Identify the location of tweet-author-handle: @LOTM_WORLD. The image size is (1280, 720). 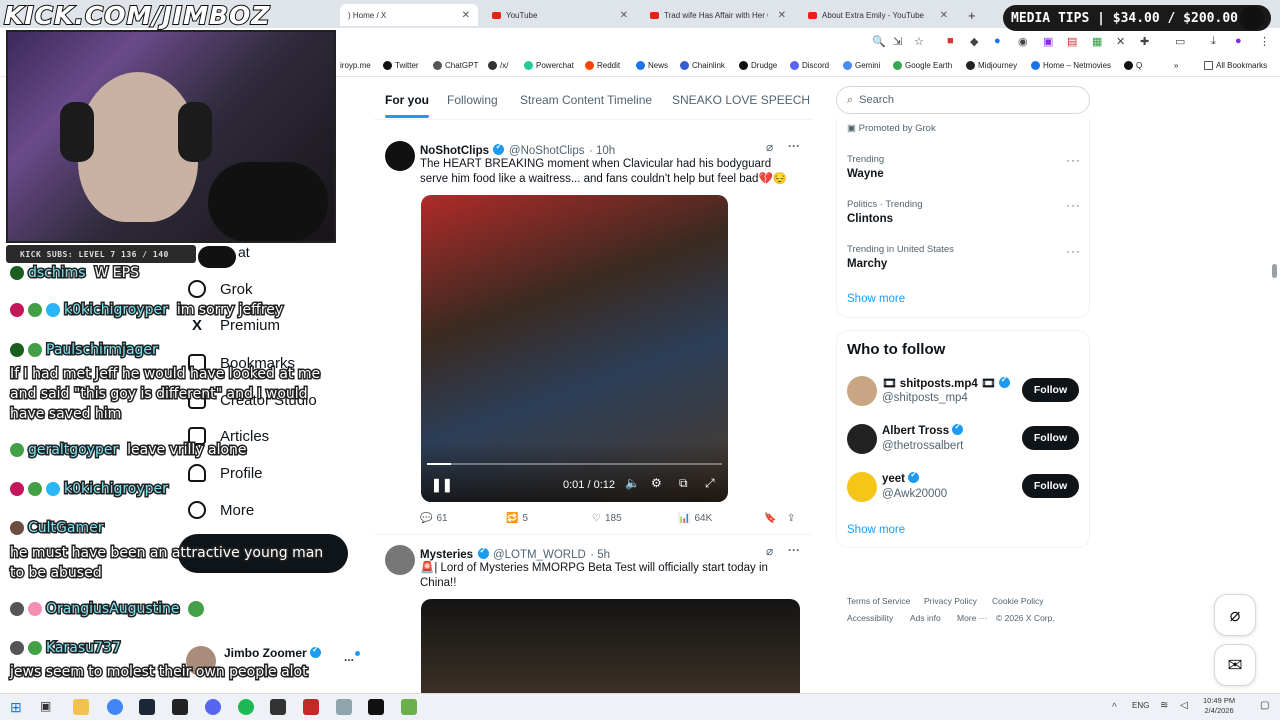
(539, 555).